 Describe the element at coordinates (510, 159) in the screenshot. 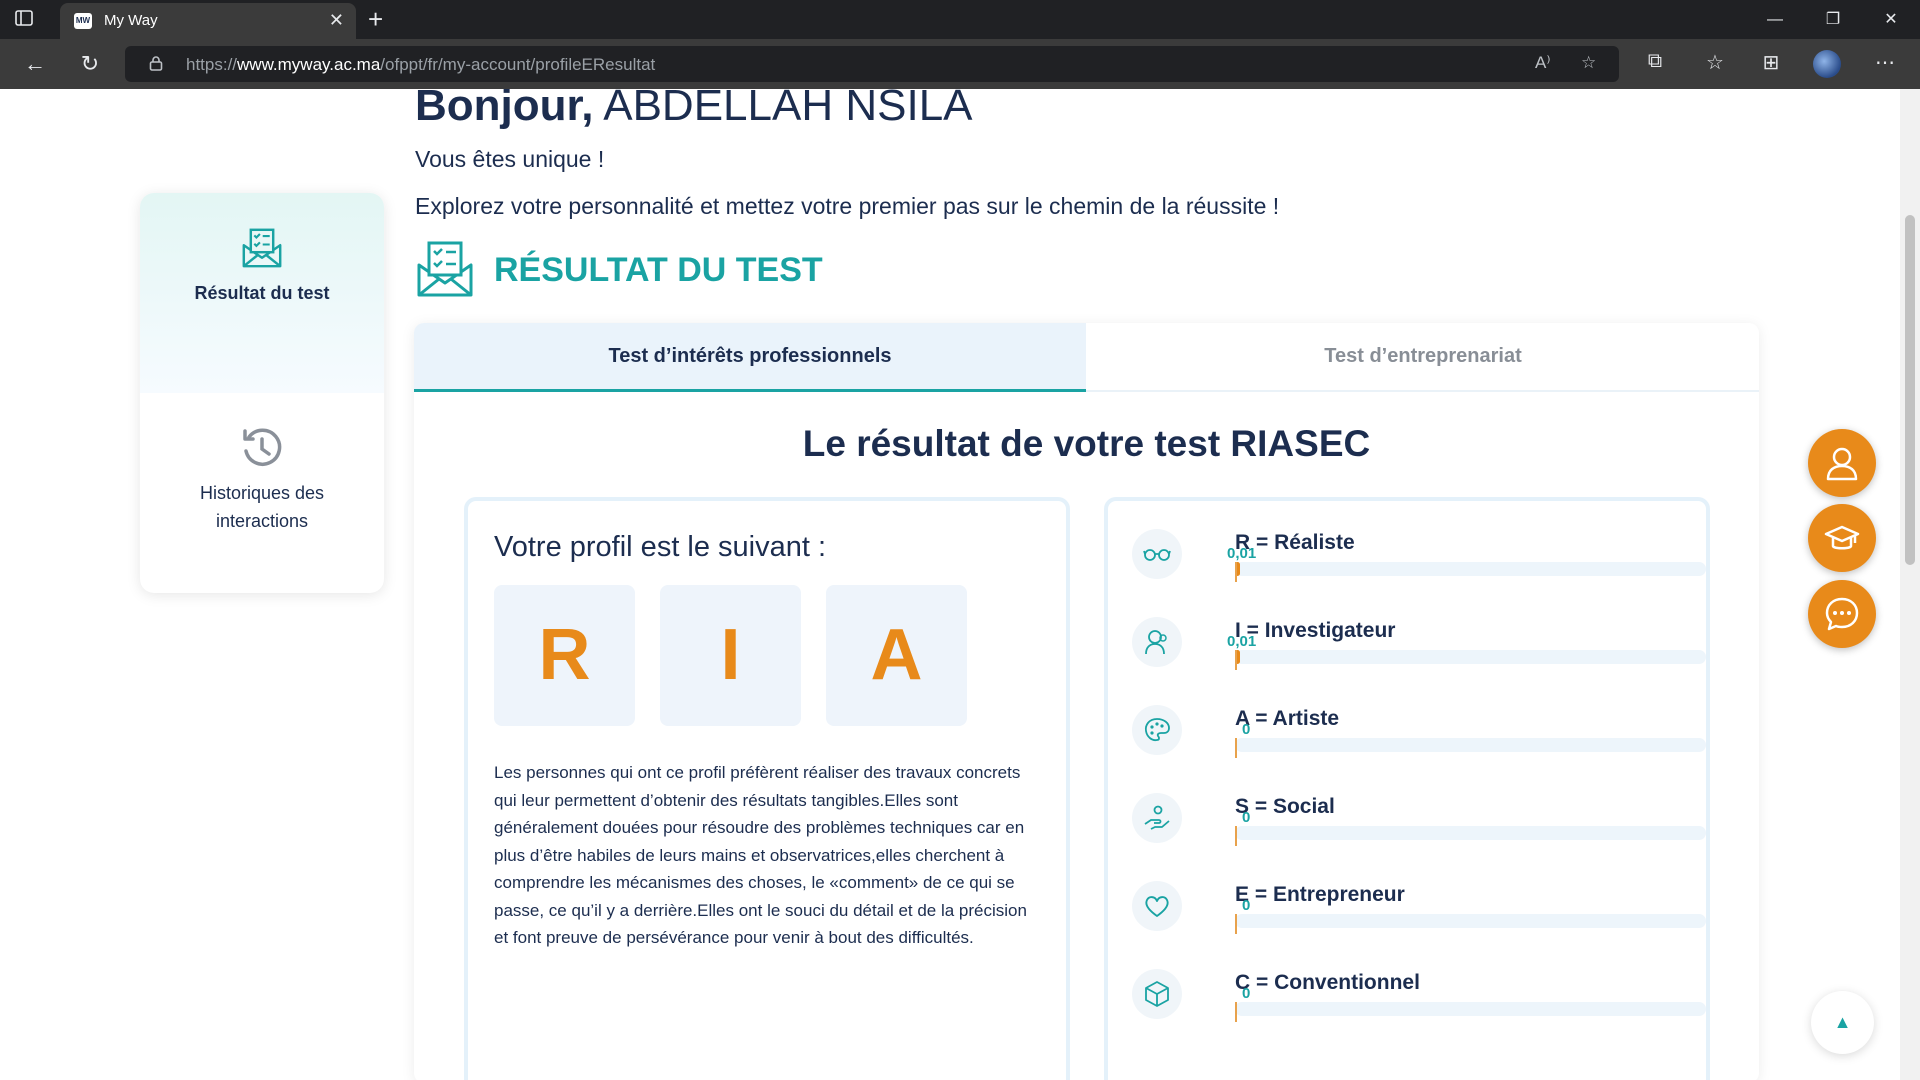

I see `unique-text: Vous êtes unique !` at that location.